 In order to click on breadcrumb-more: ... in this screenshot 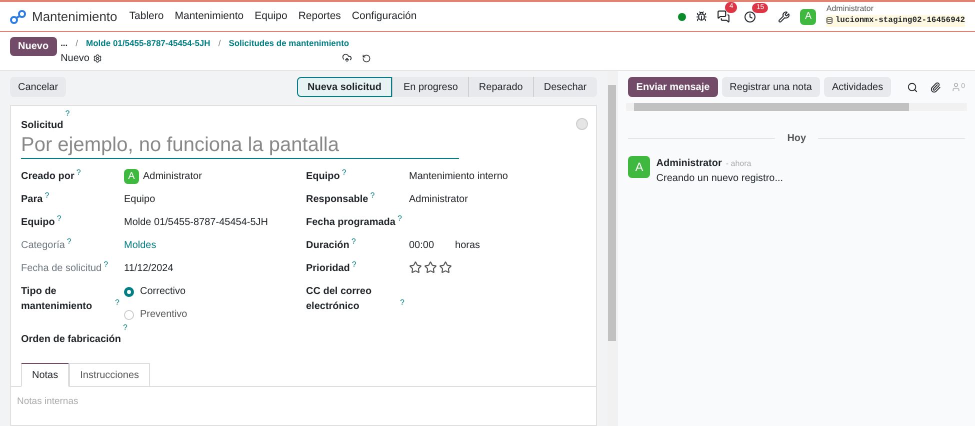, I will do `click(64, 43)`.